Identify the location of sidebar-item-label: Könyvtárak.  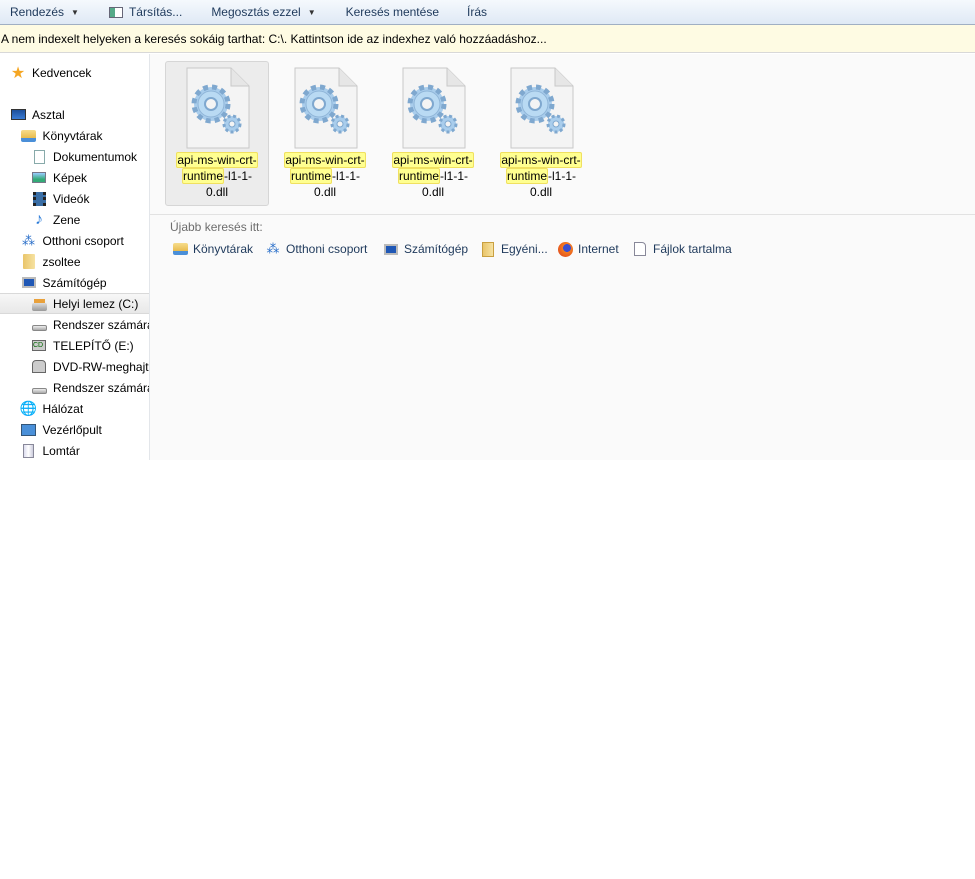
(72, 135).